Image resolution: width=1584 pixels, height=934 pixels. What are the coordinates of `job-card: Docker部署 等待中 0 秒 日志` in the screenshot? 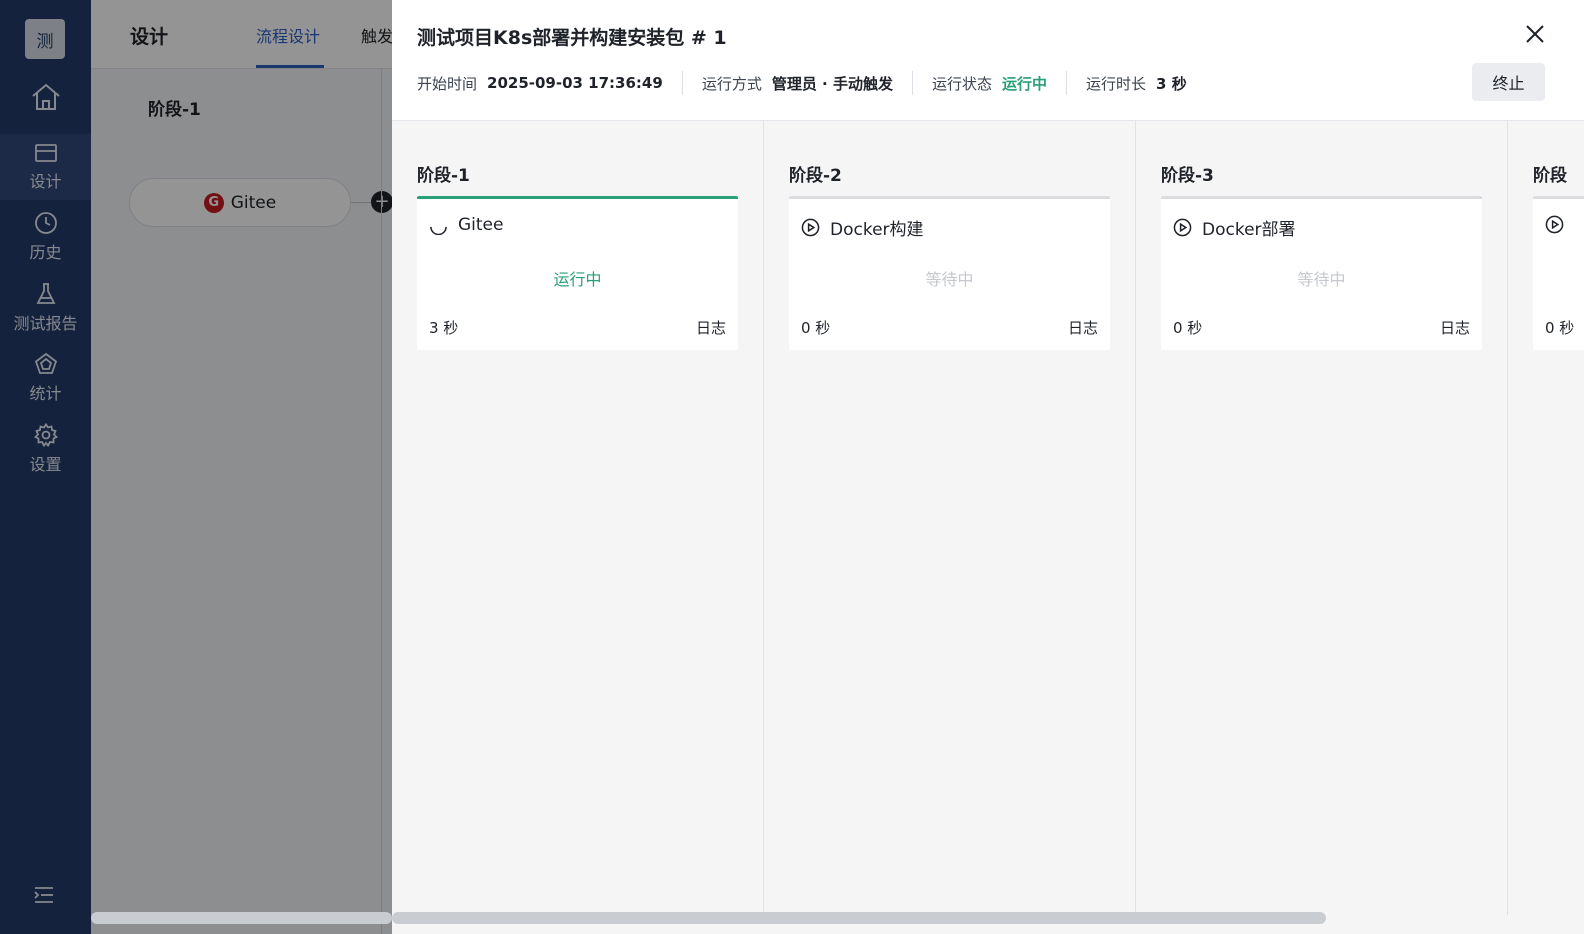 It's located at (1321, 273).